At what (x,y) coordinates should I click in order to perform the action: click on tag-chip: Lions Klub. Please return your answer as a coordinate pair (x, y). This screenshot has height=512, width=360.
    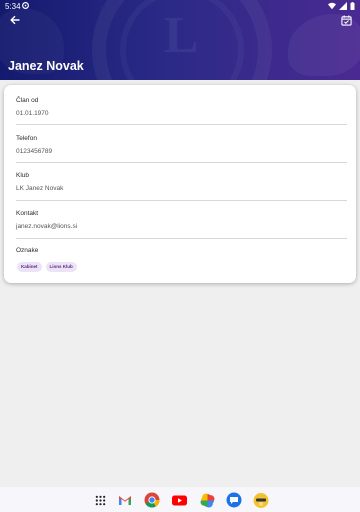
    Looking at the image, I should click on (61, 267).